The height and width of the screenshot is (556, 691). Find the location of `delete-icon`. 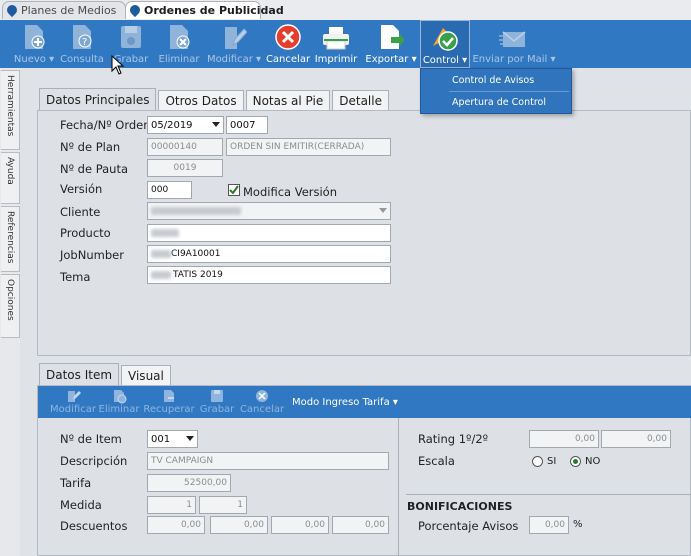

delete-icon is located at coordinates (120, 397).